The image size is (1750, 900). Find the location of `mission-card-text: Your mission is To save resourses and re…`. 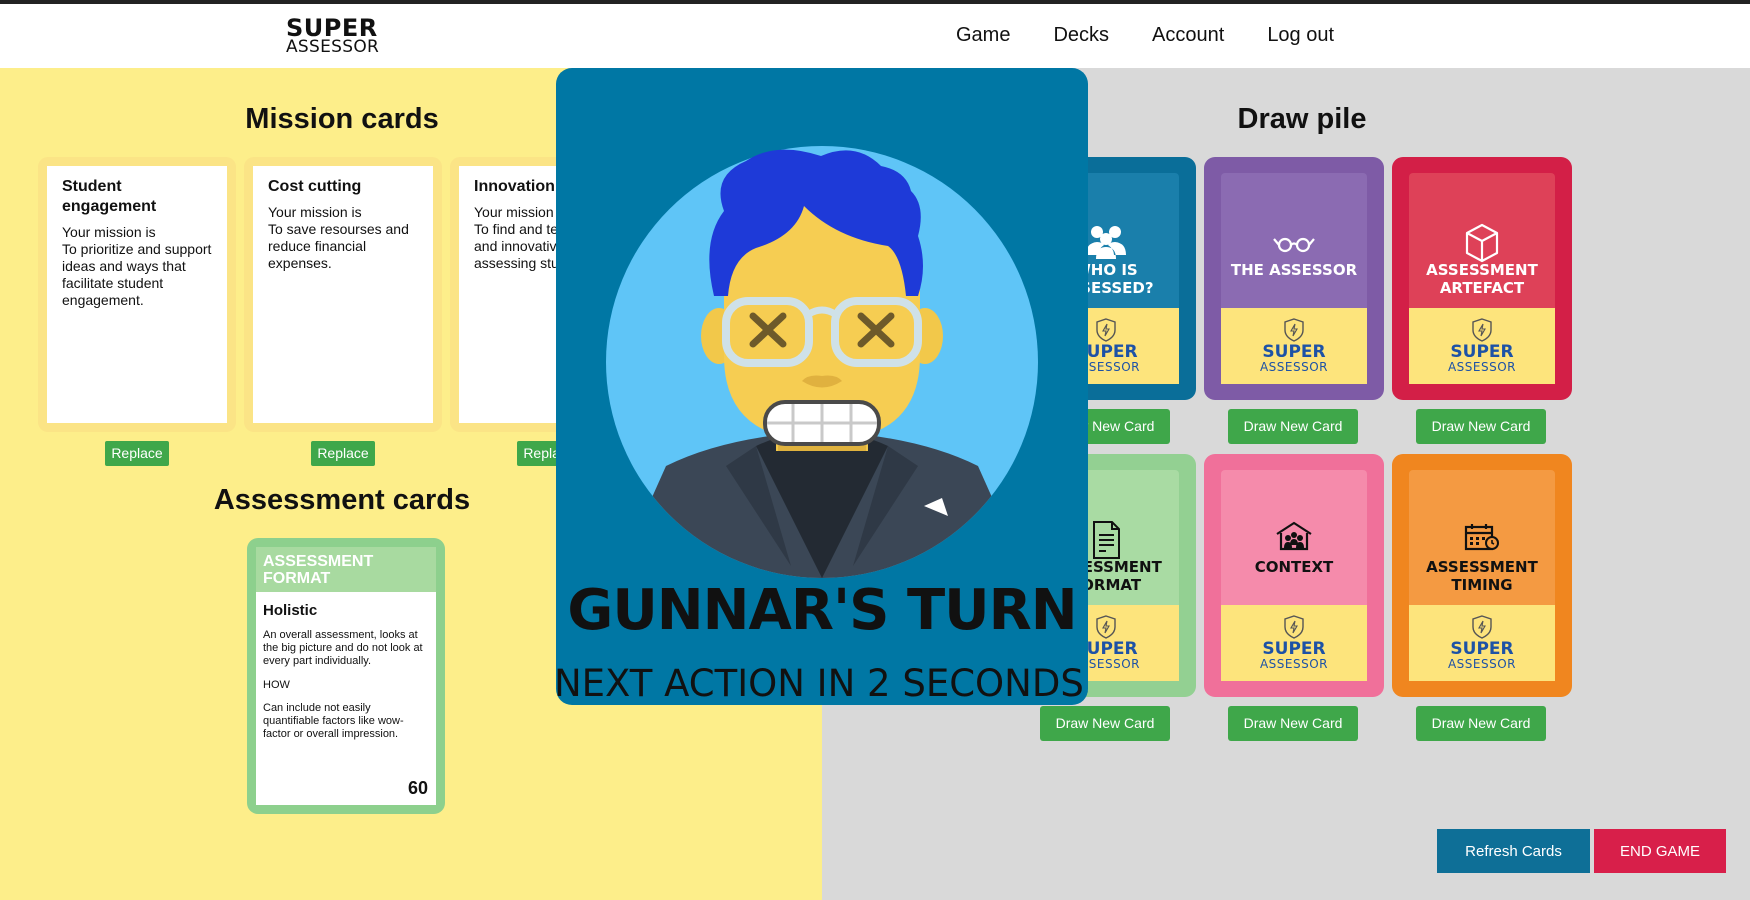

mission-card-text: Your mission is To save resourses and re… is located at coordinates (338, 237).